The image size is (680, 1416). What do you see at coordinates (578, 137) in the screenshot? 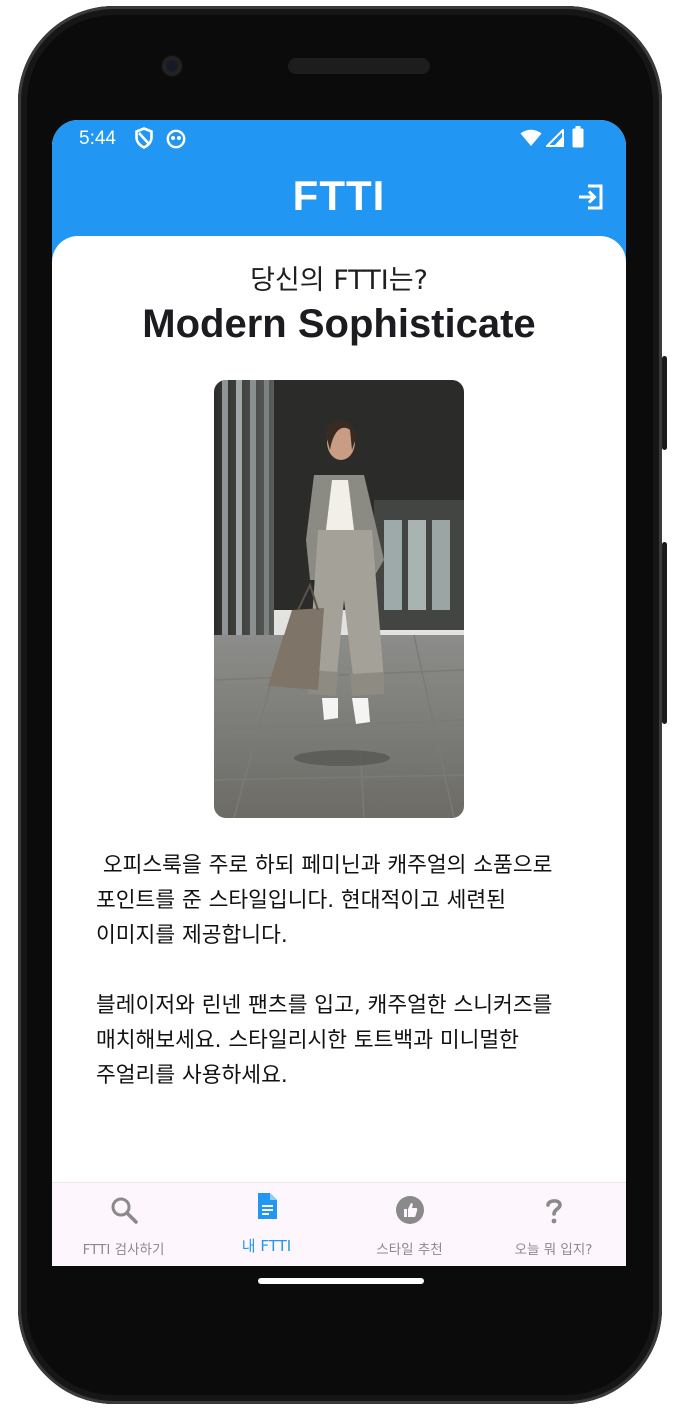
I see `battery-icon` at bounding box center [578, 137].